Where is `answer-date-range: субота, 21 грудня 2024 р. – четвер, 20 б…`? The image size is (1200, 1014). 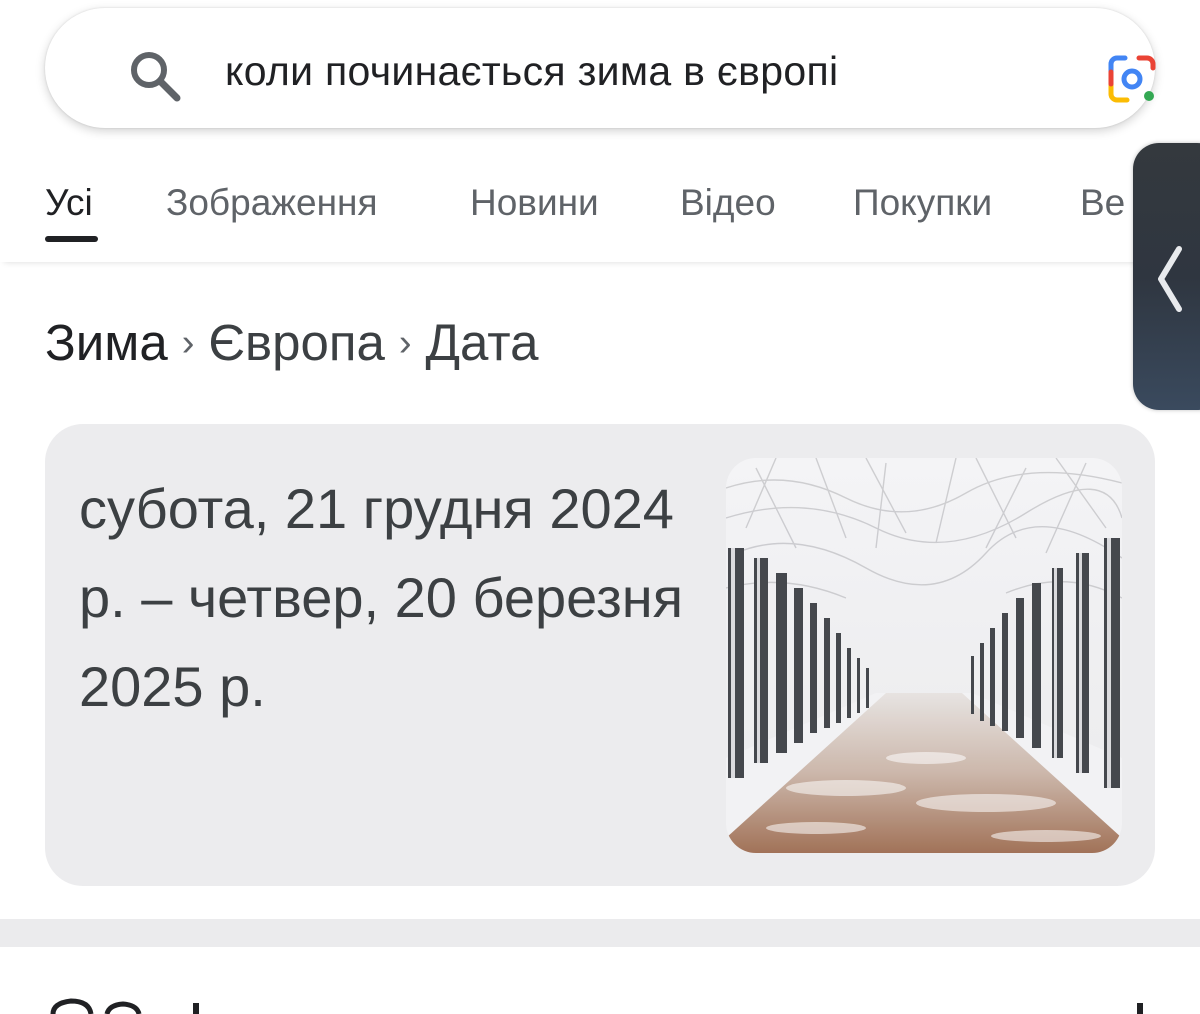
answer-date-range: субота, 21 грудня 2024 р. – четвер, 20 б… is located at coordinates (381, 597).